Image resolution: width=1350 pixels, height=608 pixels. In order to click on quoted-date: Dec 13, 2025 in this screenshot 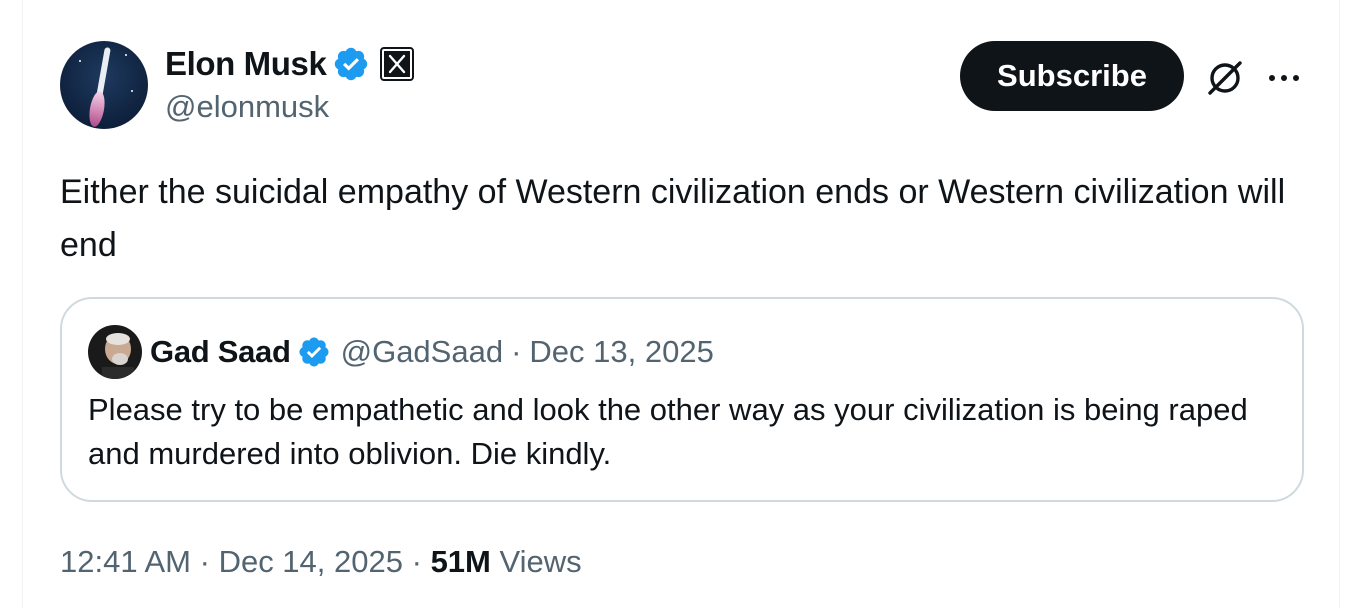, I will do `click(621, 352)`.